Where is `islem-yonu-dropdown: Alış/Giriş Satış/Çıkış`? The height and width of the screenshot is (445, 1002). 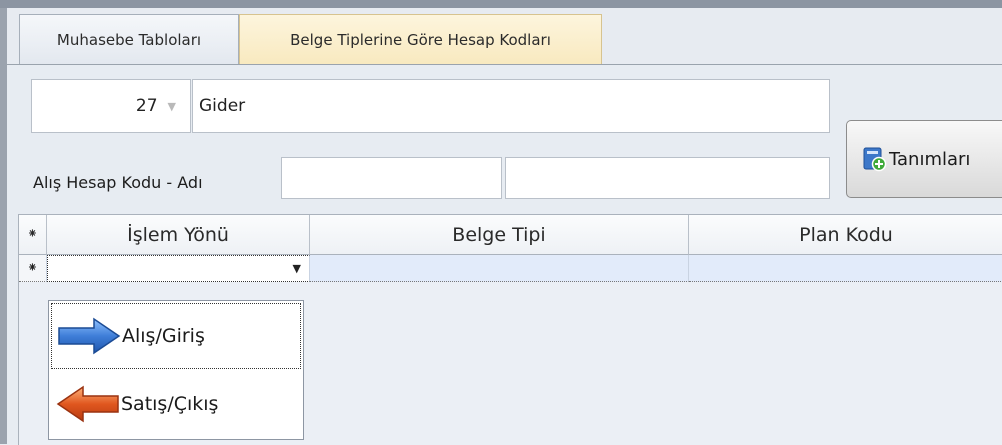 islem-yonu-dropdown: Alış/Giriş Satış/Çıkış is located at coordinates (176, 370).